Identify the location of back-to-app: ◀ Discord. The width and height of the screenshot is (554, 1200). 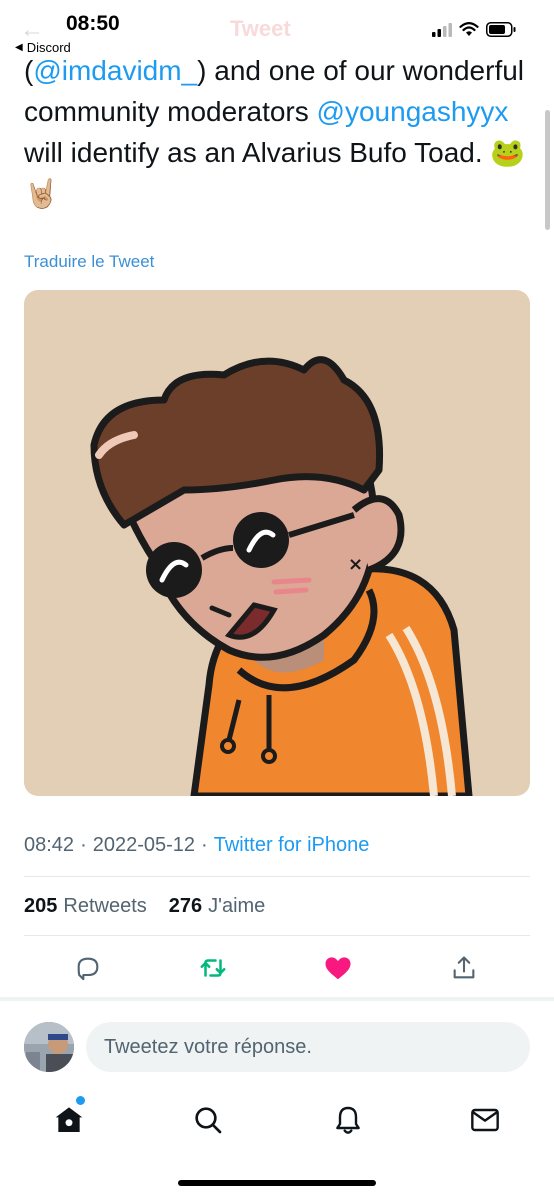
(43, 47).